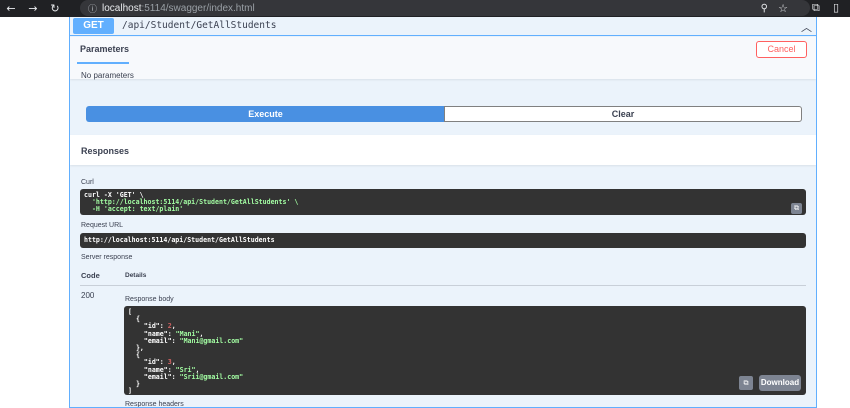 Image resolution: width=850 pixels, height=408 pixels. What do you see at coordinates (93, 8) in the screenshot?
I see `site-info-icon: ⓘ` at bounding box center [93, 8].